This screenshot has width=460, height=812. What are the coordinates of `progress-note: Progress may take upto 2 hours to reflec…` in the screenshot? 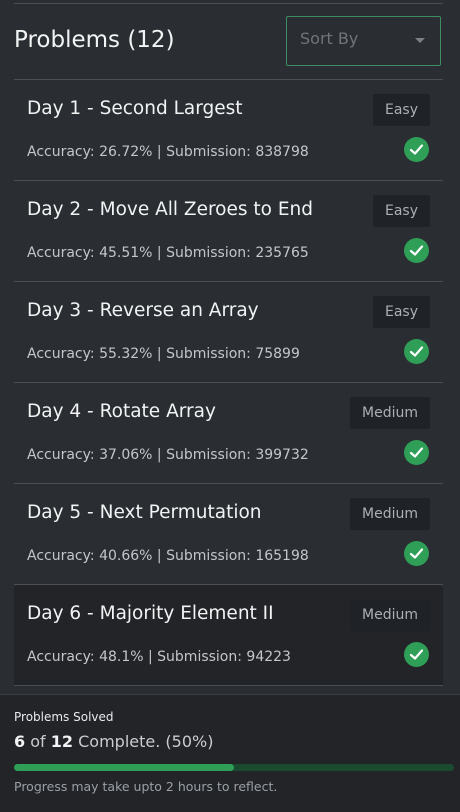 It's located at (146, 786).